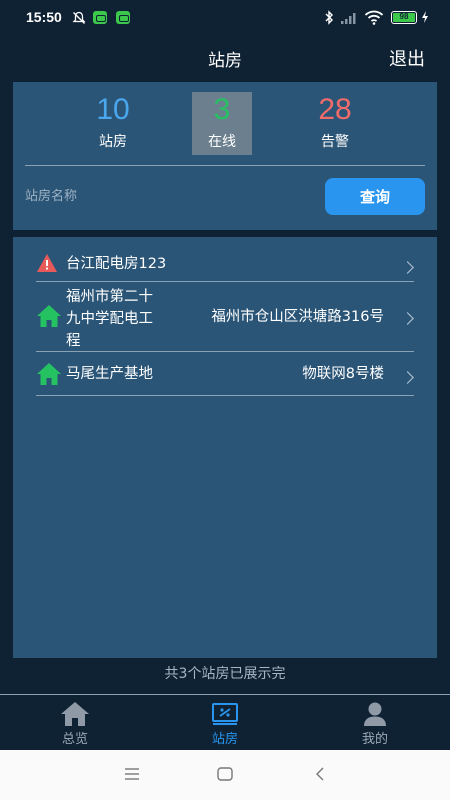 This screenshot has height=800, width=450. What do you see at coordinates (222, 142) in the screenshot?
I see `stat-online-label: 在线` at bounding box center [222, 142].